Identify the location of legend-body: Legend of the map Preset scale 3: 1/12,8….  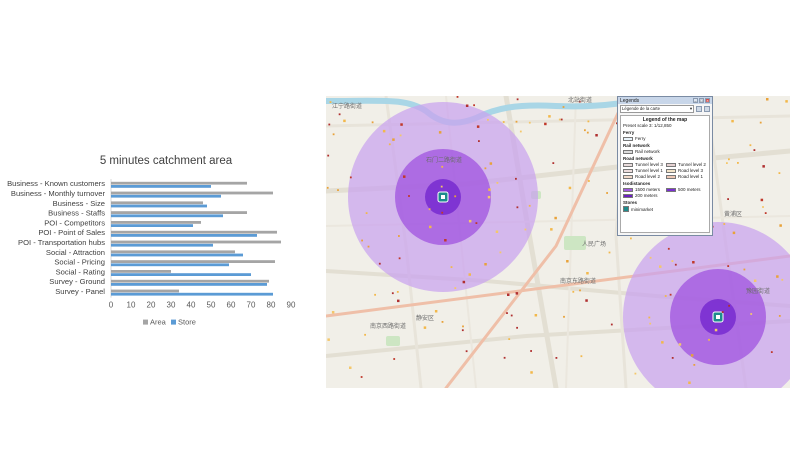
(665, 174).